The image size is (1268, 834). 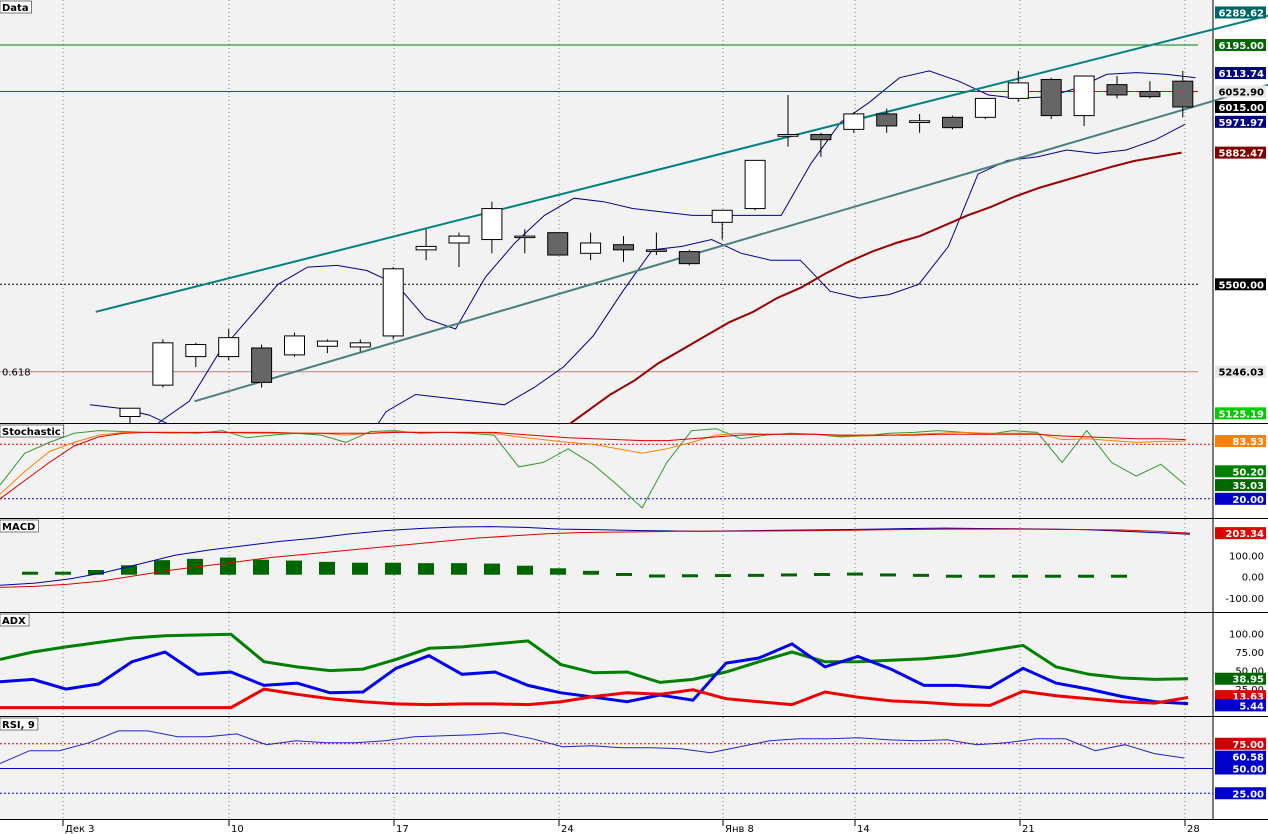 I want to click on date-label: 28, so click(x=1193, y=829).